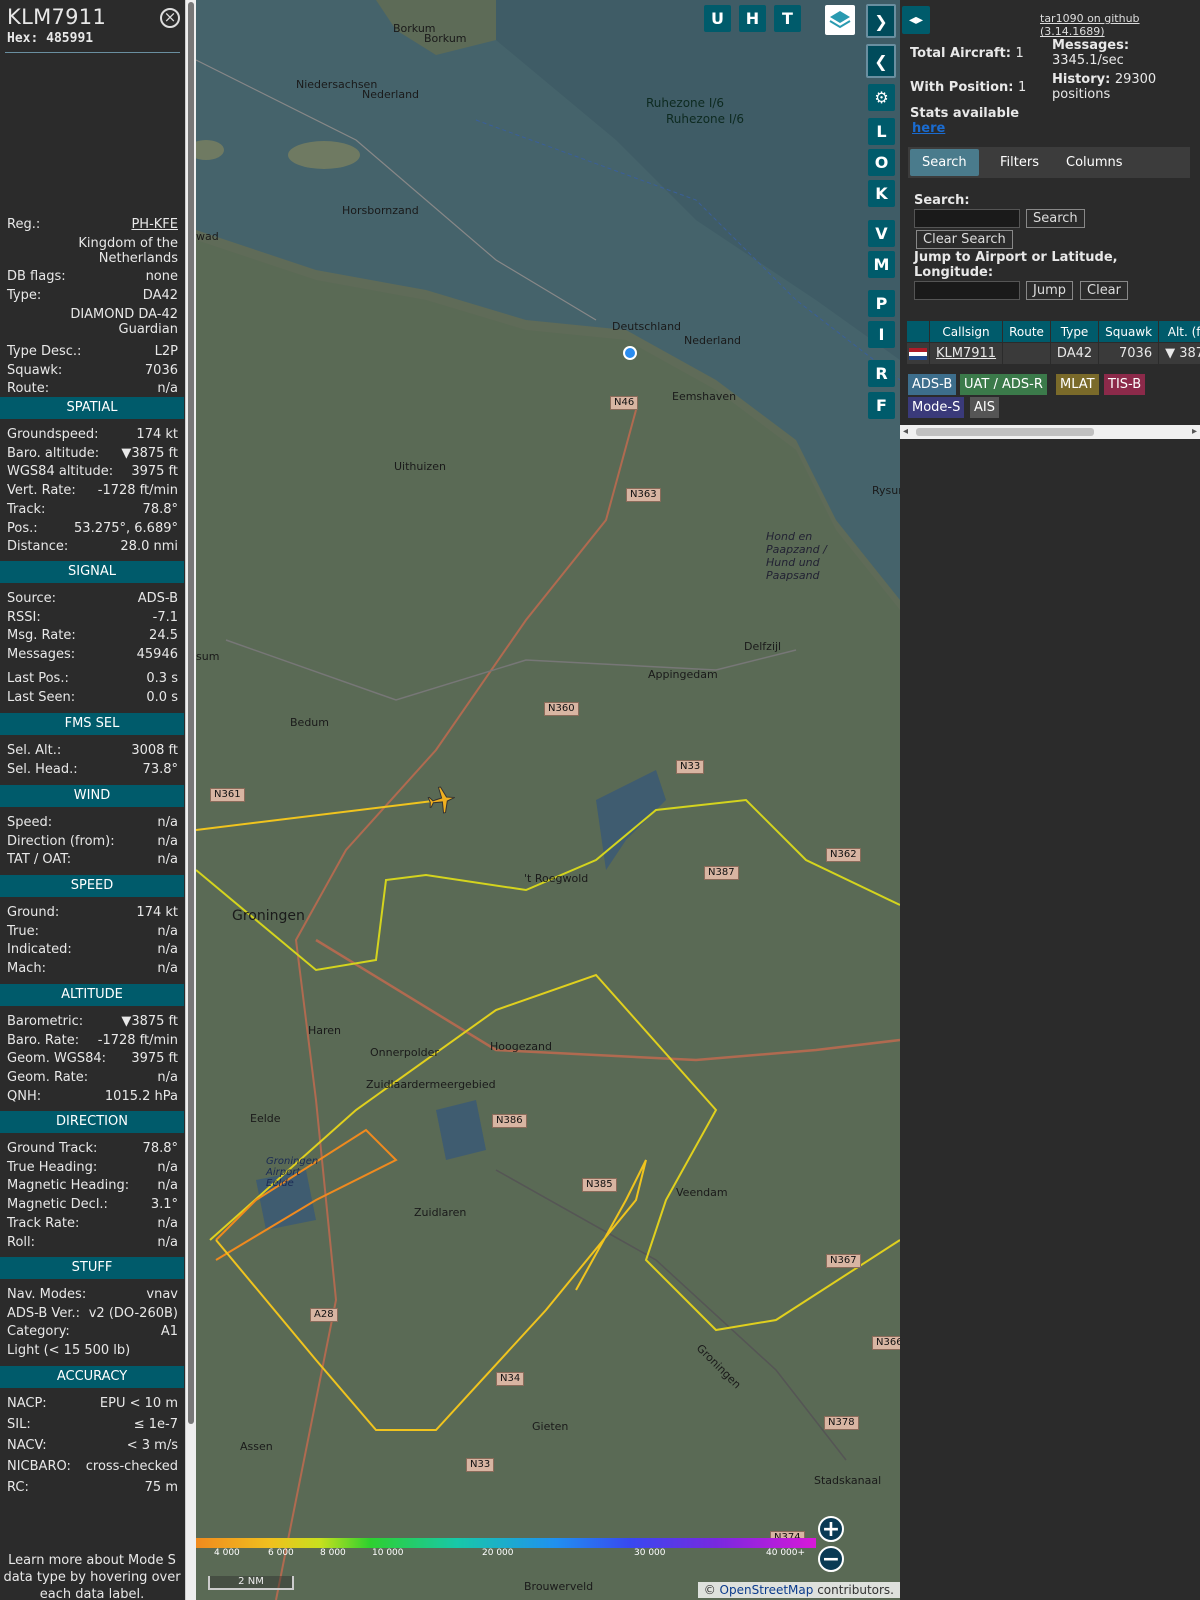  What do you see at coordinates (42, 769) in the screenshot?
I see `detail-key: Sel. Head.:` at bounding box center [42, 769].